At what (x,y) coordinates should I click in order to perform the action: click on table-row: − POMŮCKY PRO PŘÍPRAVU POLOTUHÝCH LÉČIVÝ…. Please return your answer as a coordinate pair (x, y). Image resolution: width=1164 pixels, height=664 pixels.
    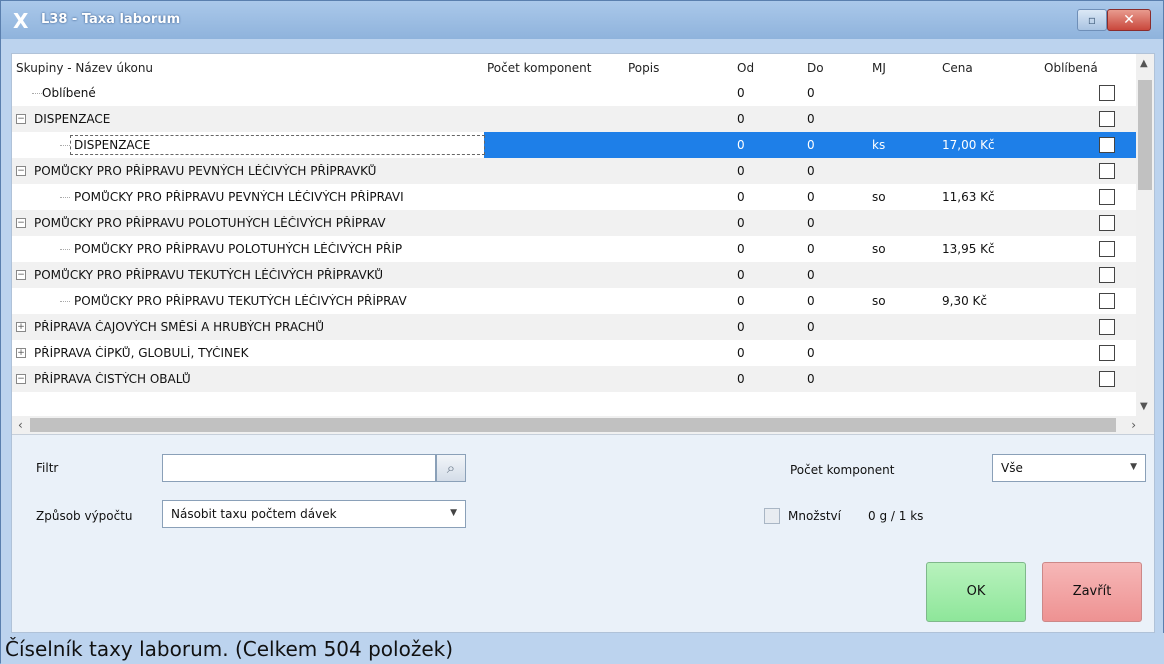
    Looking at the image, I should click on (574, 223).